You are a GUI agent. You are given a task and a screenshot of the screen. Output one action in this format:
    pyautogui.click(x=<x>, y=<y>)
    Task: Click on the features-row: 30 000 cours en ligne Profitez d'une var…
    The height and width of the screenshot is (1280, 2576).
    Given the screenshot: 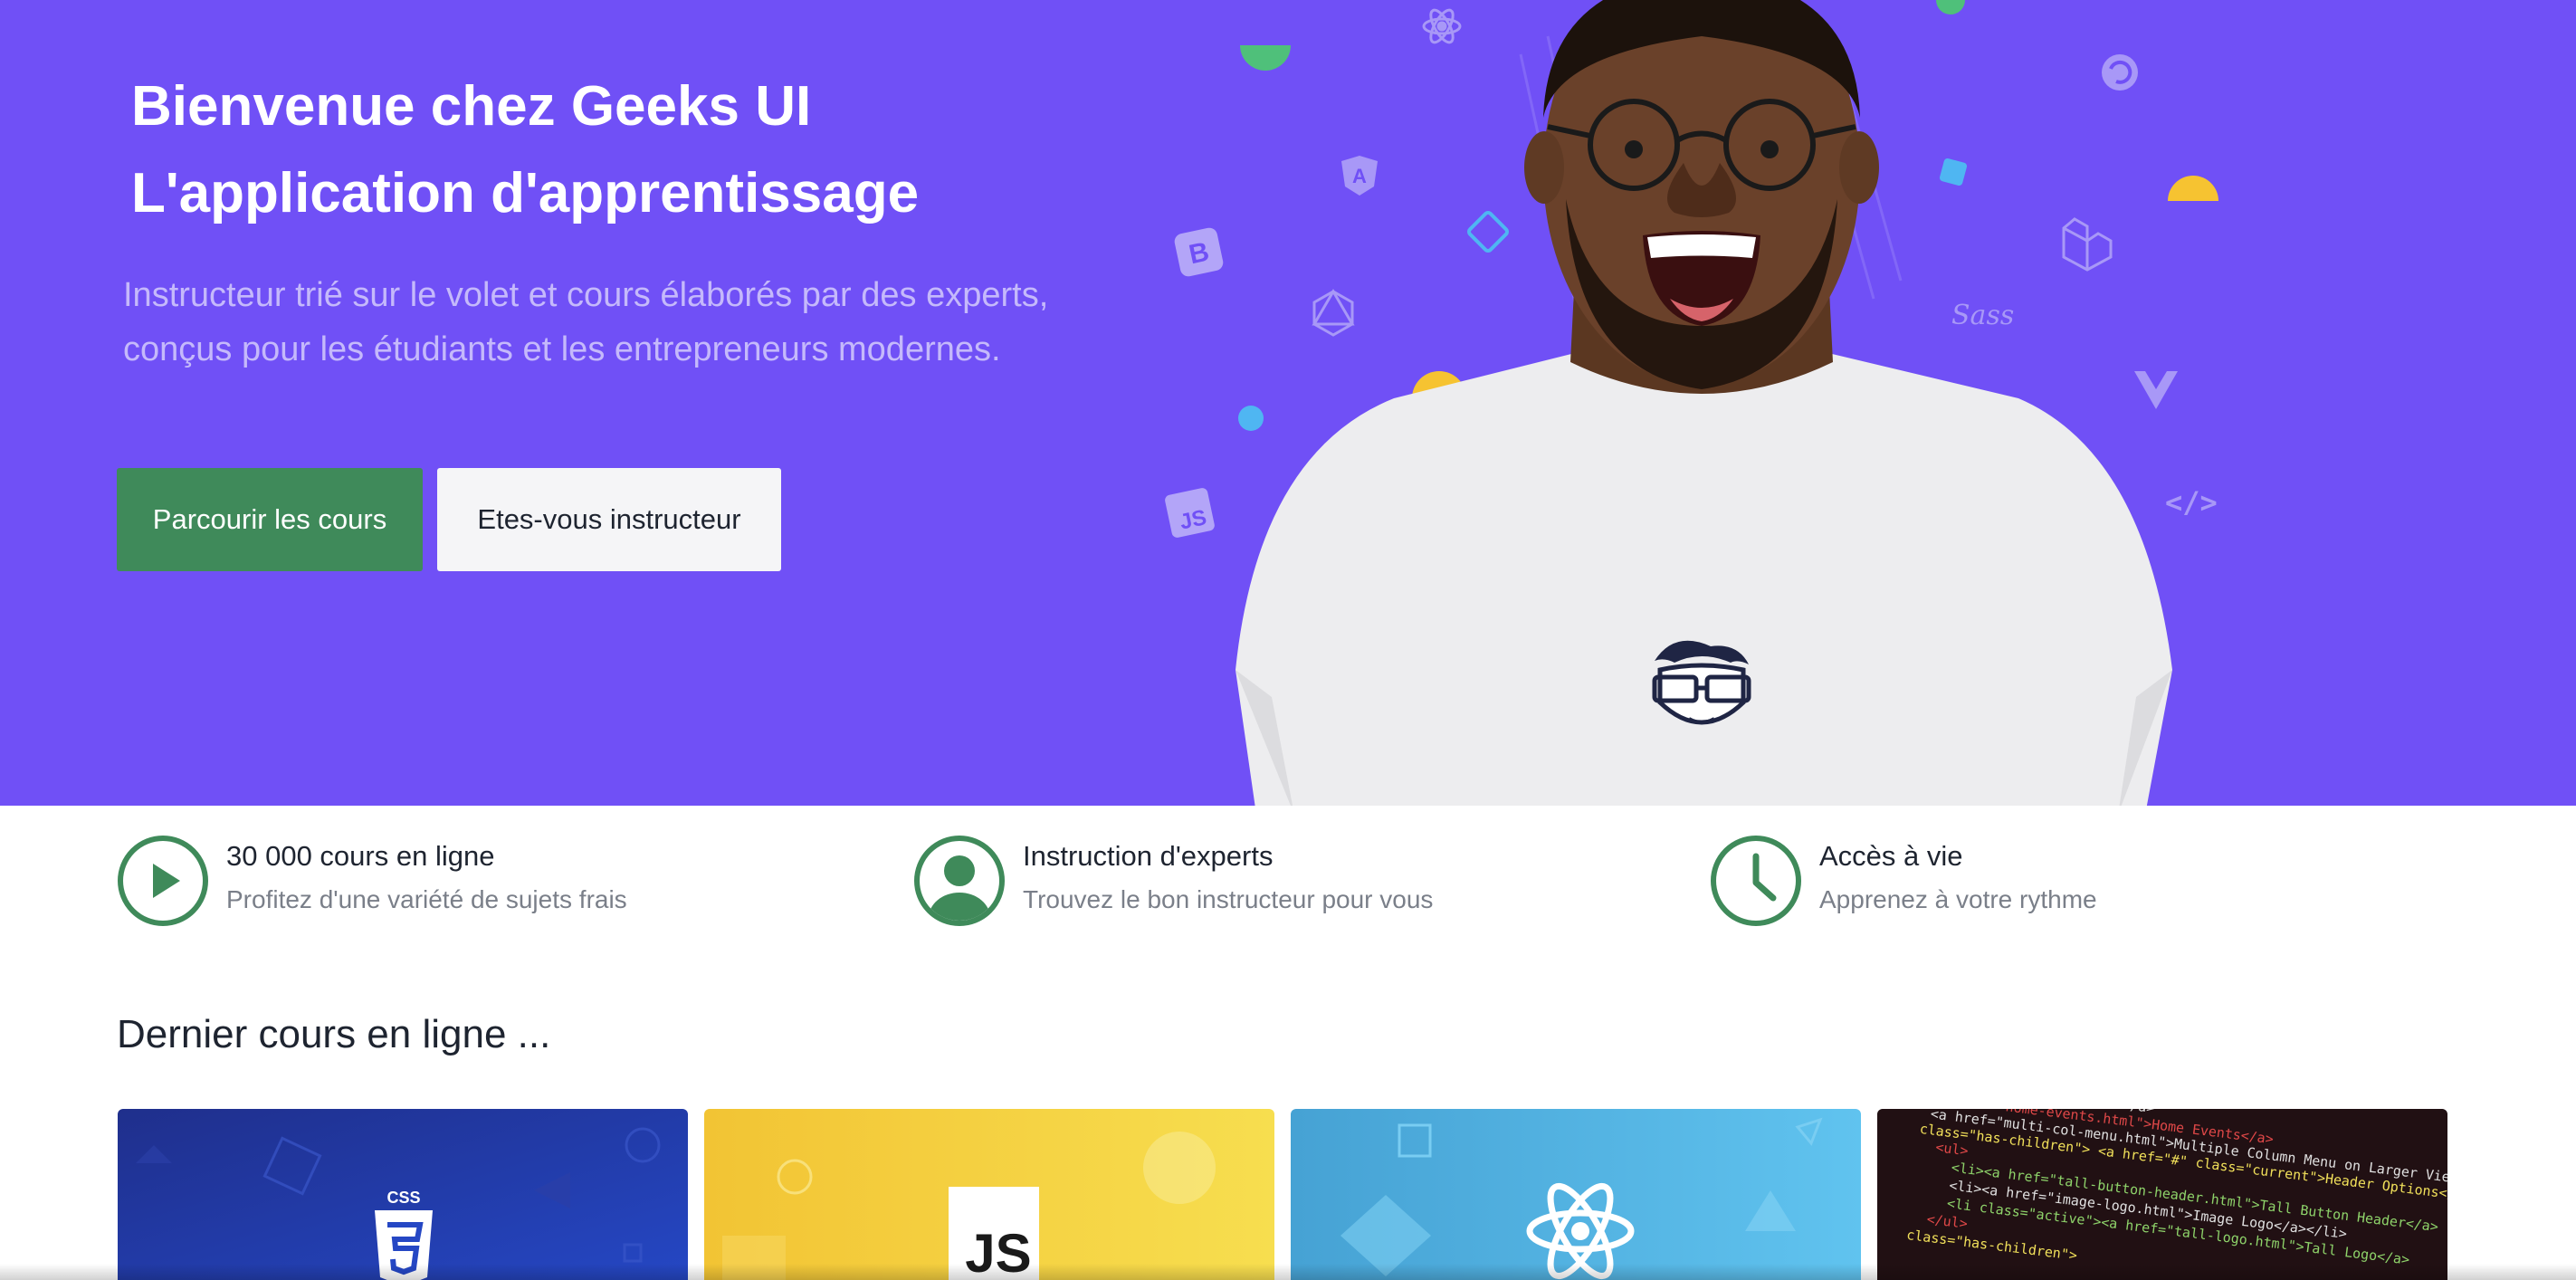 What is the action you would take?
    pyautogui.click(x=1288, y=883)
    